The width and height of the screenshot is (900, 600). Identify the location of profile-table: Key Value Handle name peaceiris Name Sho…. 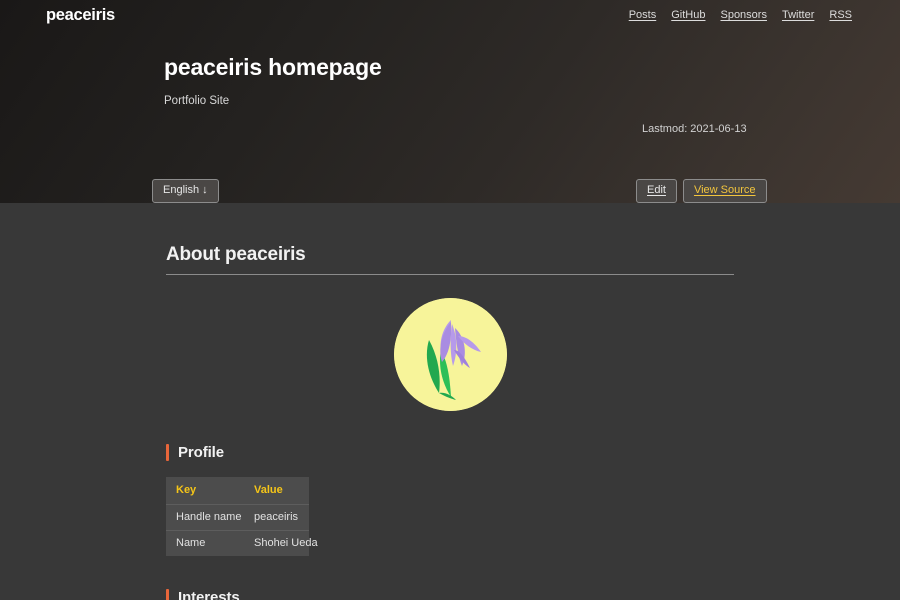
(242, 517).